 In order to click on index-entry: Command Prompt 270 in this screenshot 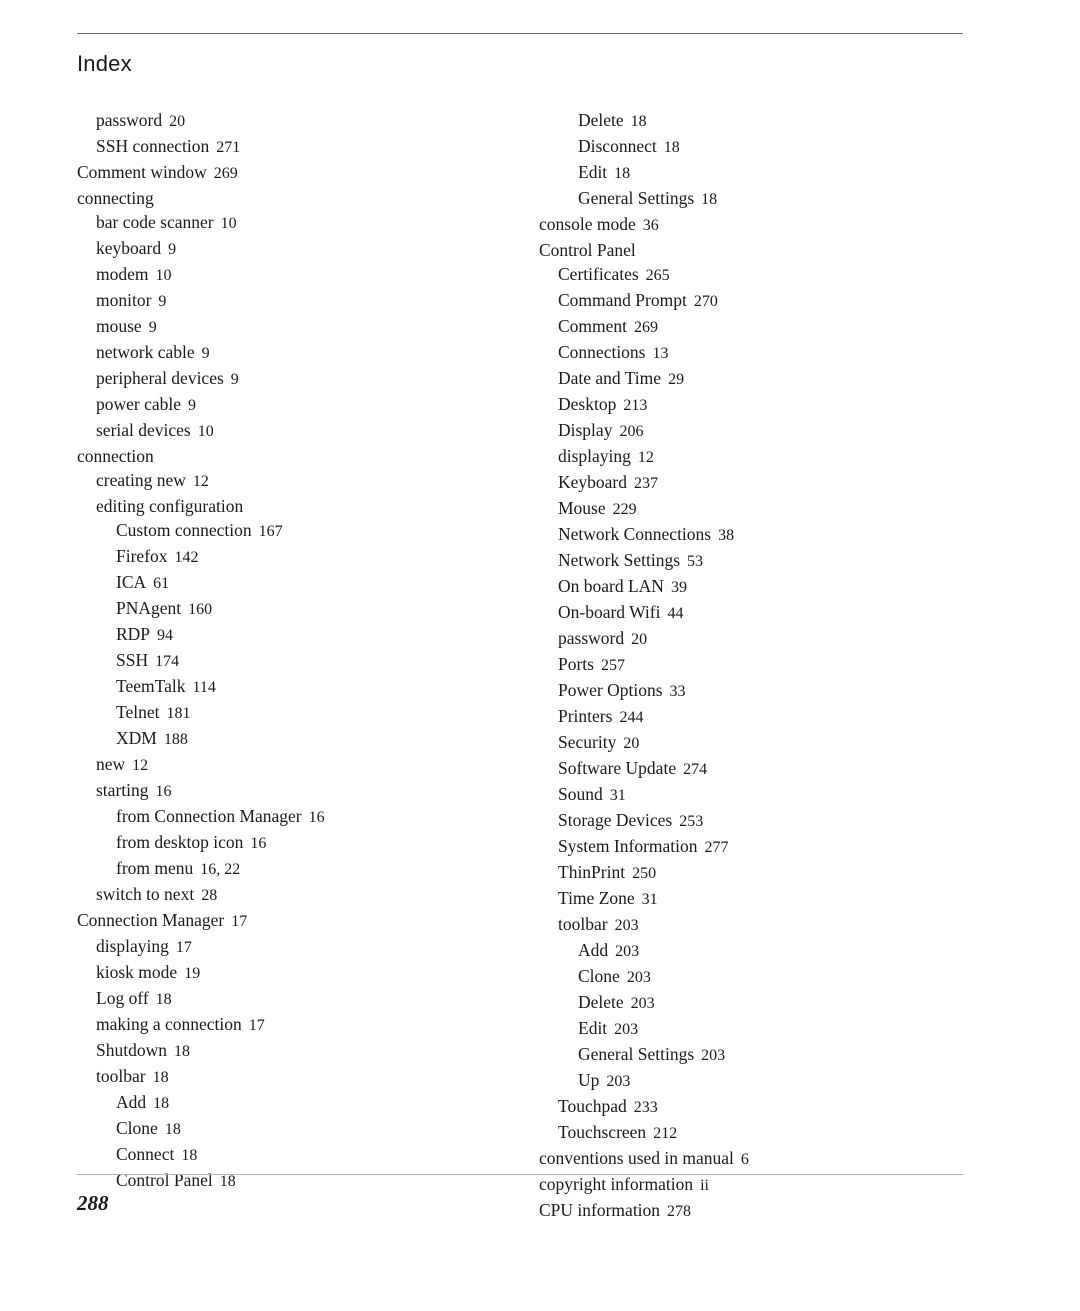, I will do `click(769, 301)`.